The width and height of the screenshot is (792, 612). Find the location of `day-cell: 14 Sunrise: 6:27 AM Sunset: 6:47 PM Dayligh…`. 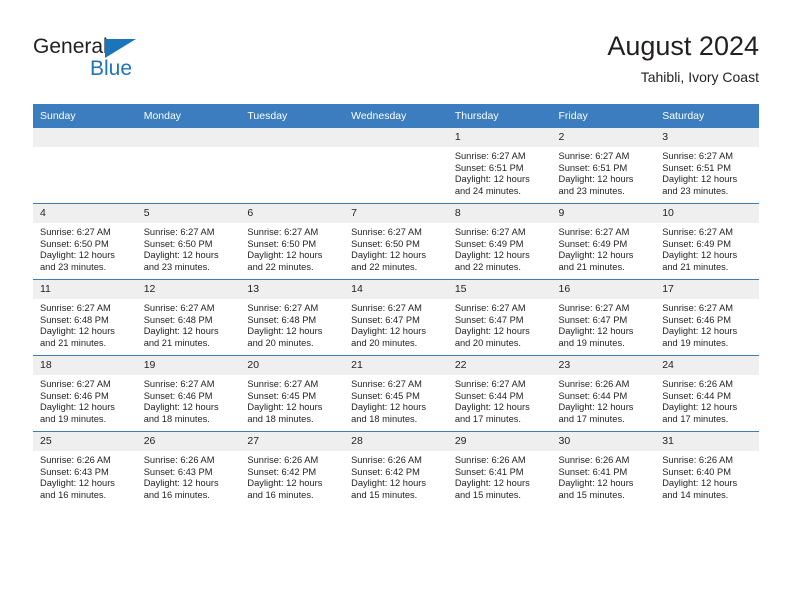

day-cell: 14 Sunrise: 6:27 AM Sunset: 6:47 PM Dayligh… is located at coordinates (396, 317).